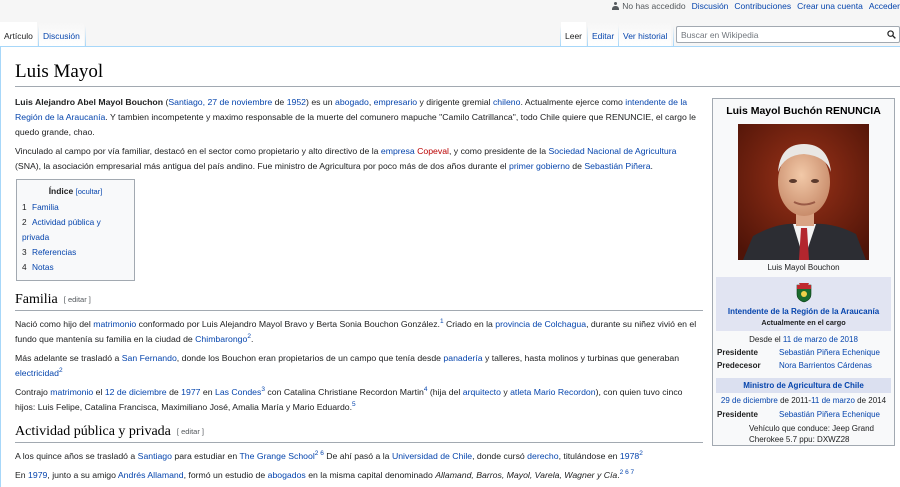 The width and height of the screenshot is (900, 487). I want to click on office-link-intendente: Intendente de la Región de la Araucanía, so click(803, 311).